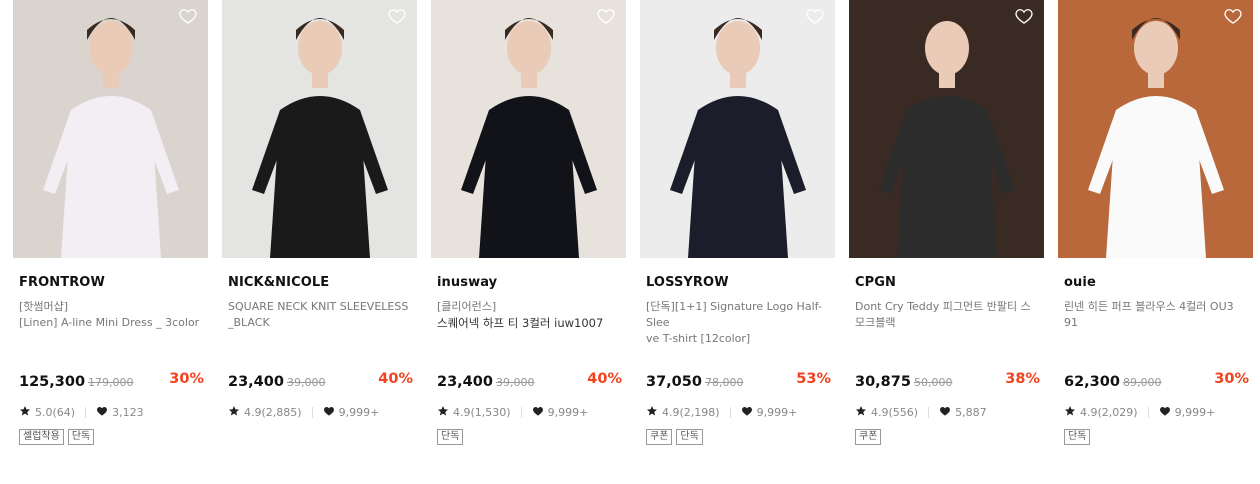  I want to click on product-description: SQUARE NECK KNIT SLEEVELESS _BLACK, so click(320, 330).